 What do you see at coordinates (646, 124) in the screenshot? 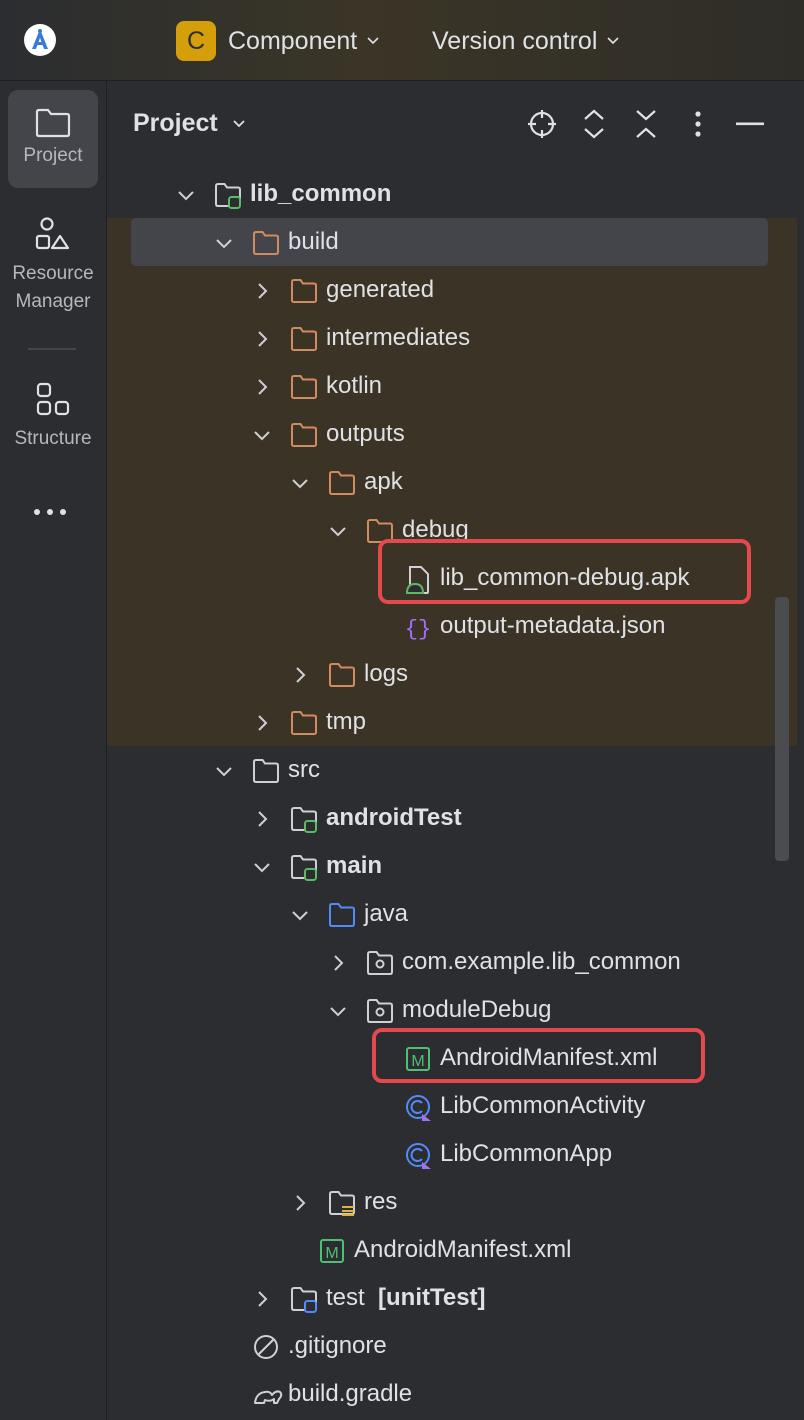
I see `collapse-all-icon` at bounding box center [646, 124].